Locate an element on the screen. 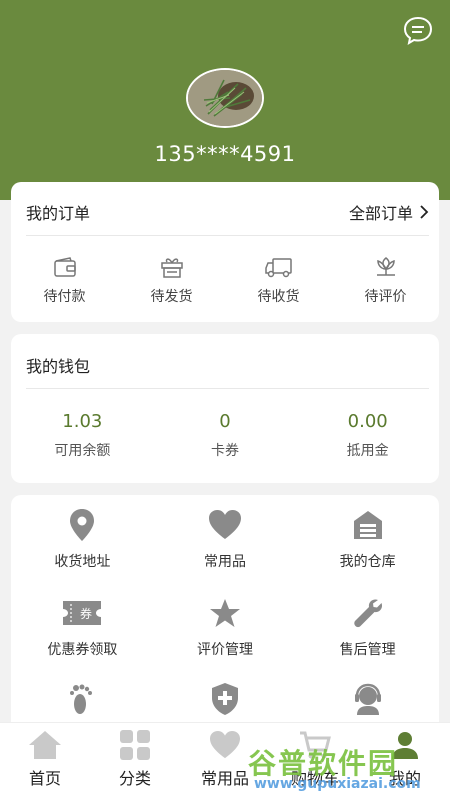  wrench-icon is located at coordinates (367, 613).